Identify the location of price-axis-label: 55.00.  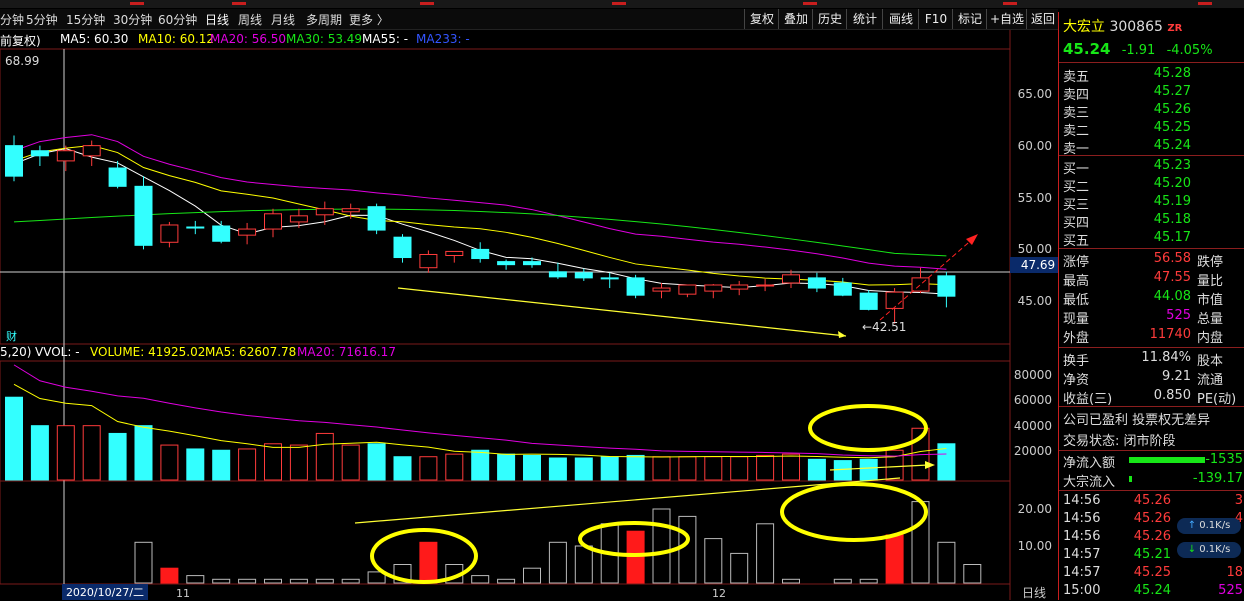
(1035, 198).